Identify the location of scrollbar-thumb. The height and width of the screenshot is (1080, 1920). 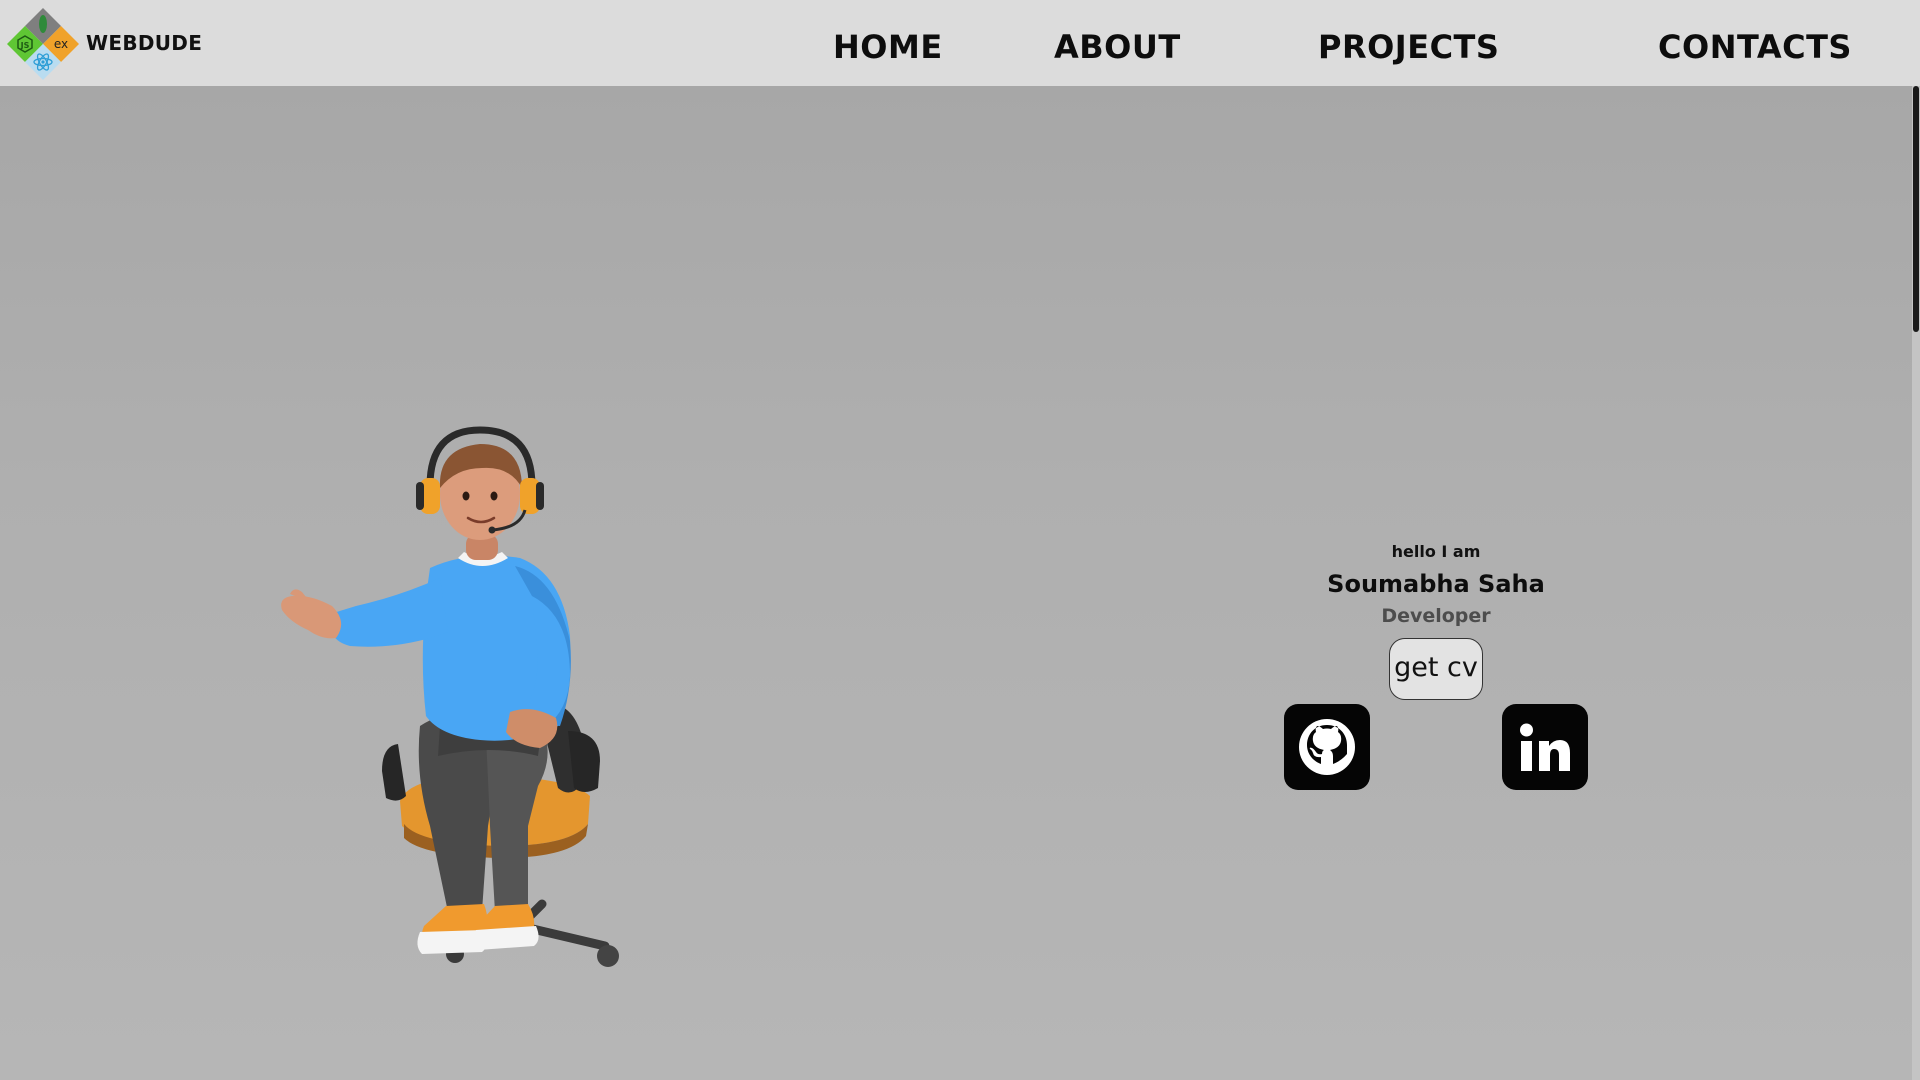
(1916, 209).